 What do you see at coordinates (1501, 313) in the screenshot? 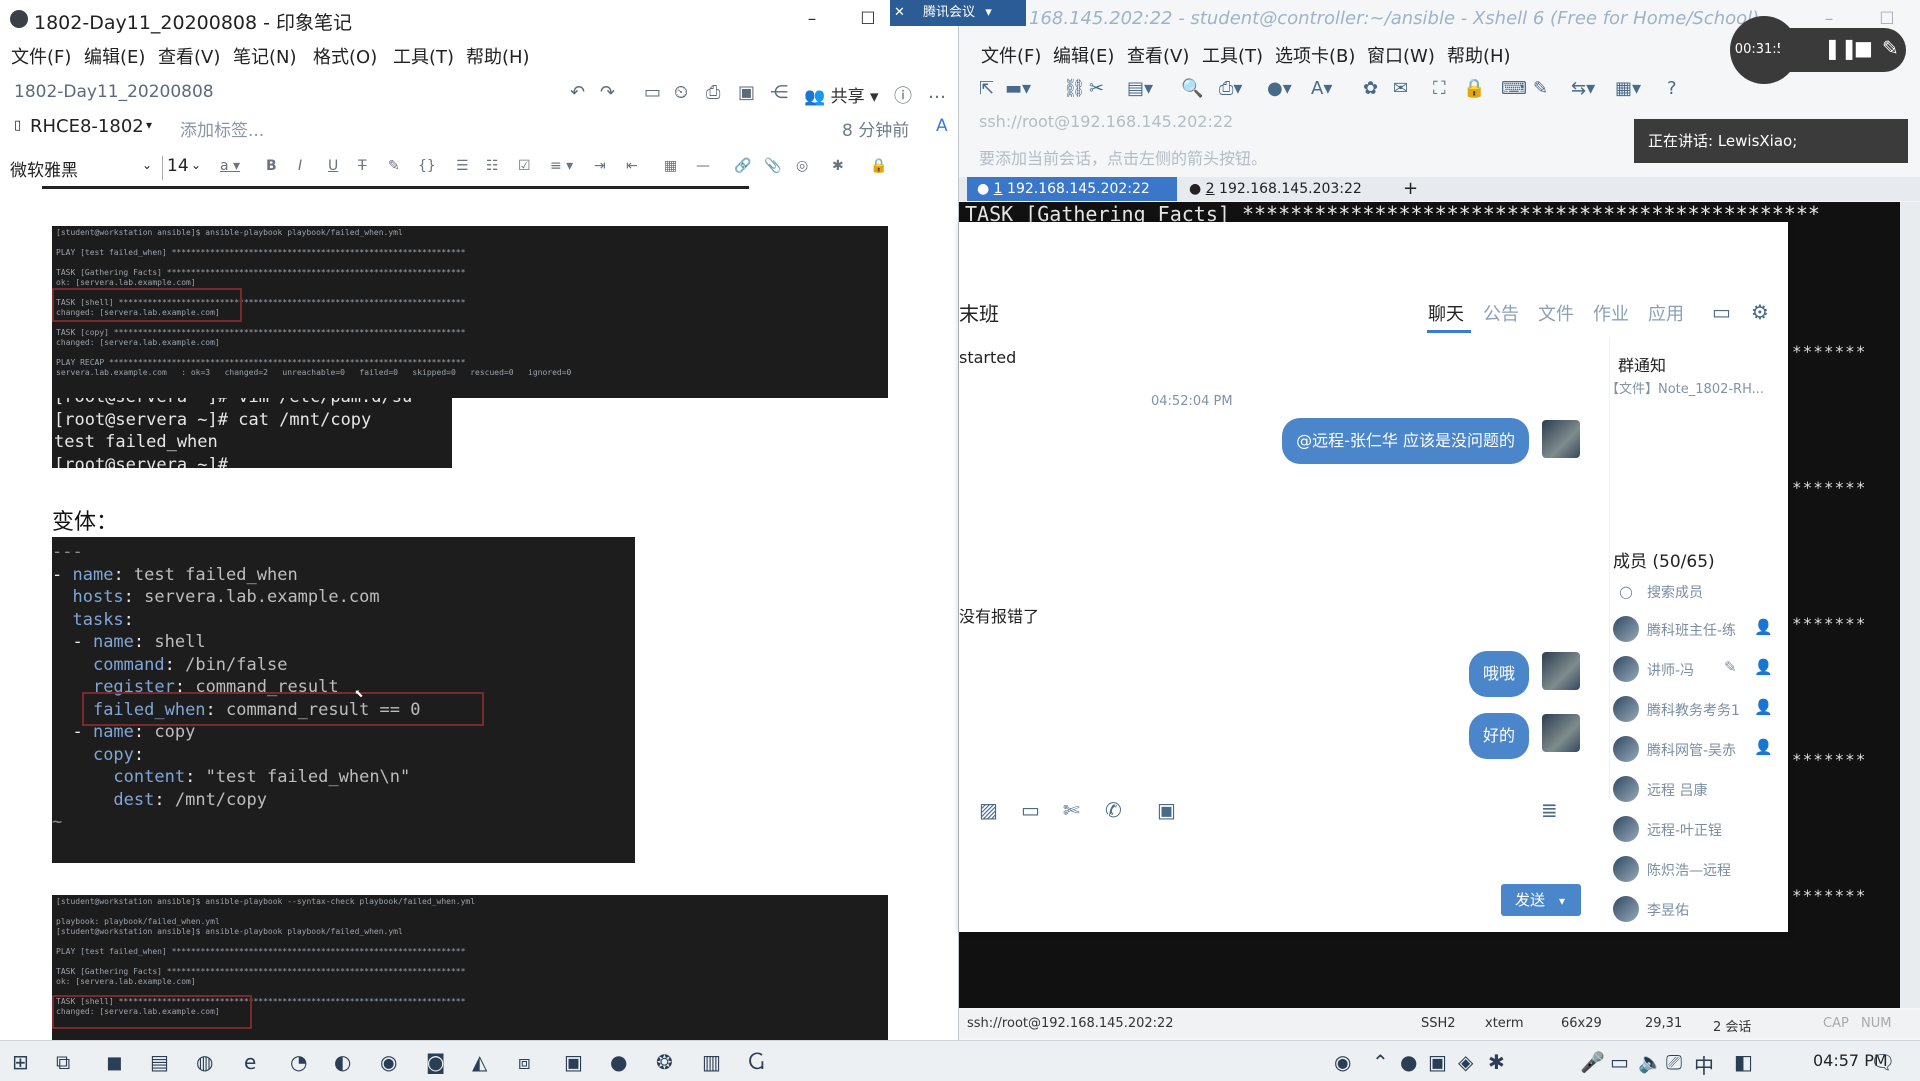
I see `tab-announcement: 公告` at bounding box center [1501, 313].